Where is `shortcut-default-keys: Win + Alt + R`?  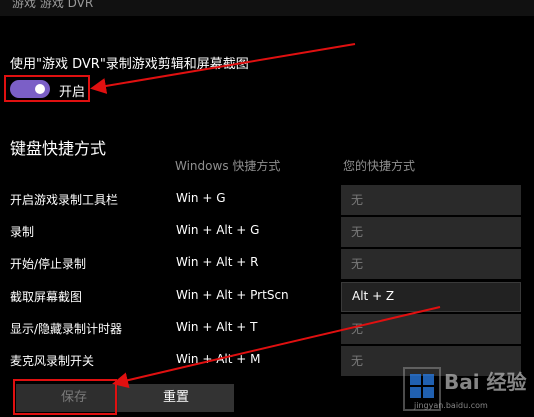 shortcut-default-keys: Win + Alt + R is located at coordinates (217, 262).